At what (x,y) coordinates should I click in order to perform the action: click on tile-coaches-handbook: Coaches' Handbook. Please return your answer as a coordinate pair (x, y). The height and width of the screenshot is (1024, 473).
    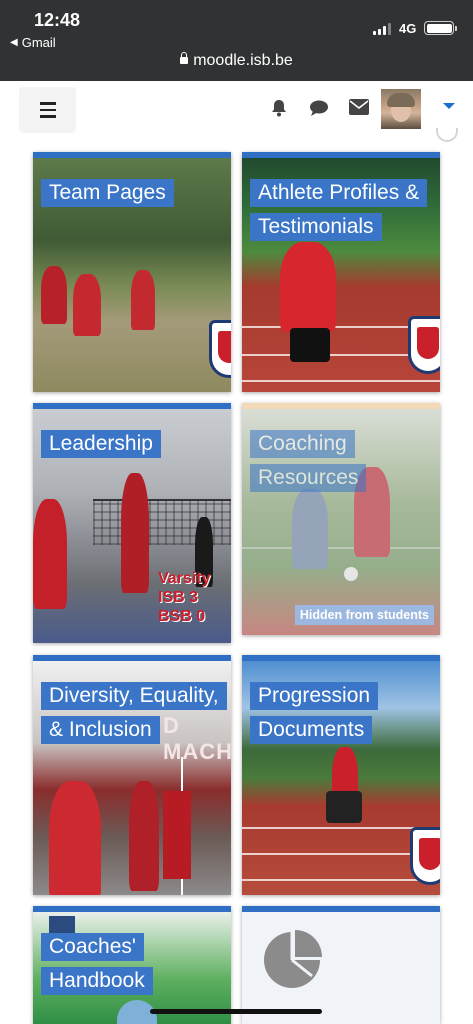
    Looking at the image, I should click on (132, 965).